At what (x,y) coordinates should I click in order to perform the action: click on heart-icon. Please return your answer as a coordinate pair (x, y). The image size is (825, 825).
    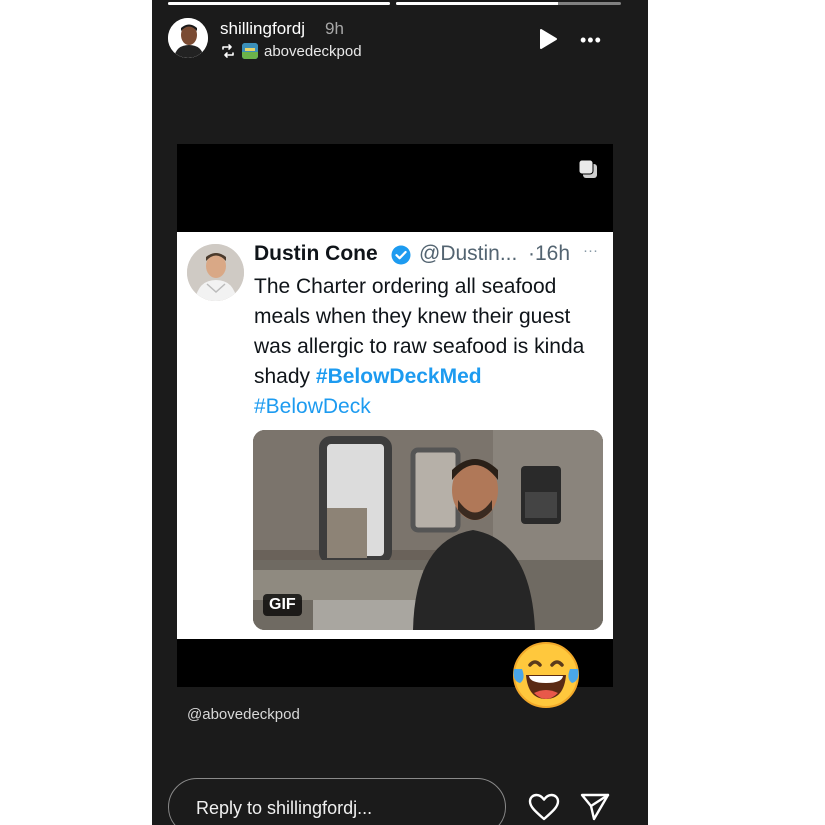
    Looking at the image, I should click on (544, 807).